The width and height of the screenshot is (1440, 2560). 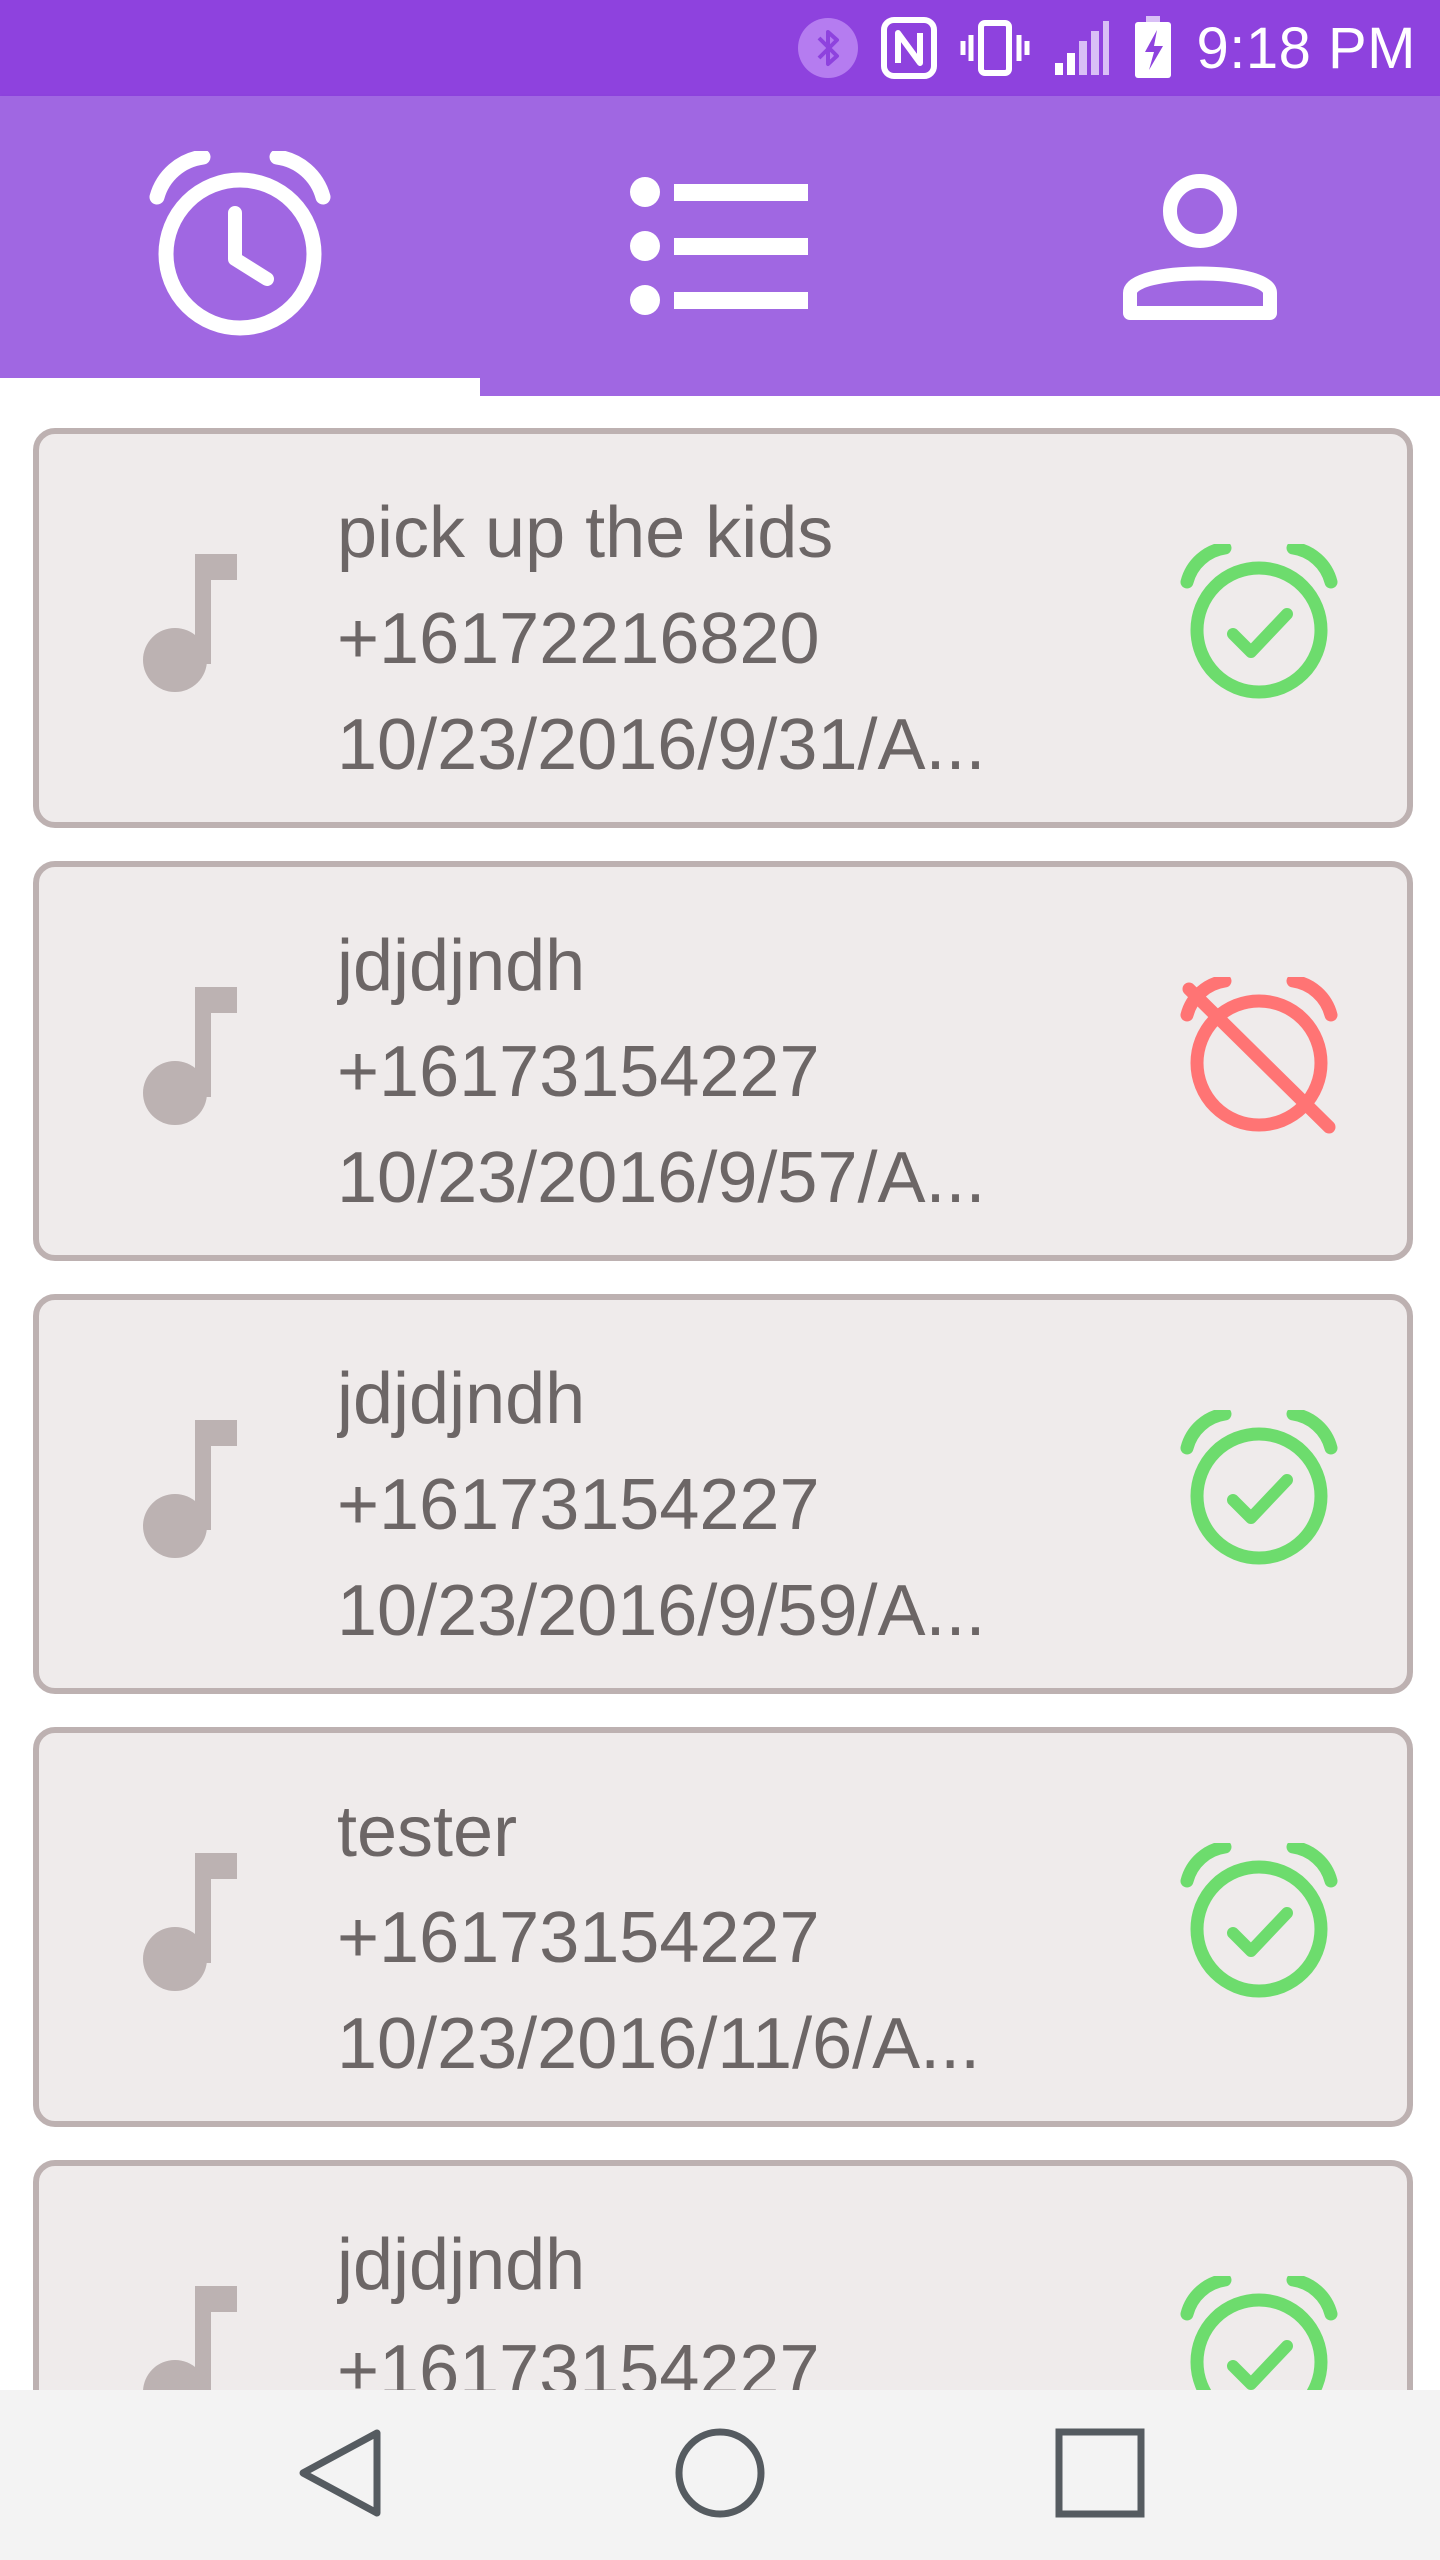 What do you see at coordinates (1153, 48) in the screenshot?
I see `battery-charging-icon` at bounding box center [1153, 48].